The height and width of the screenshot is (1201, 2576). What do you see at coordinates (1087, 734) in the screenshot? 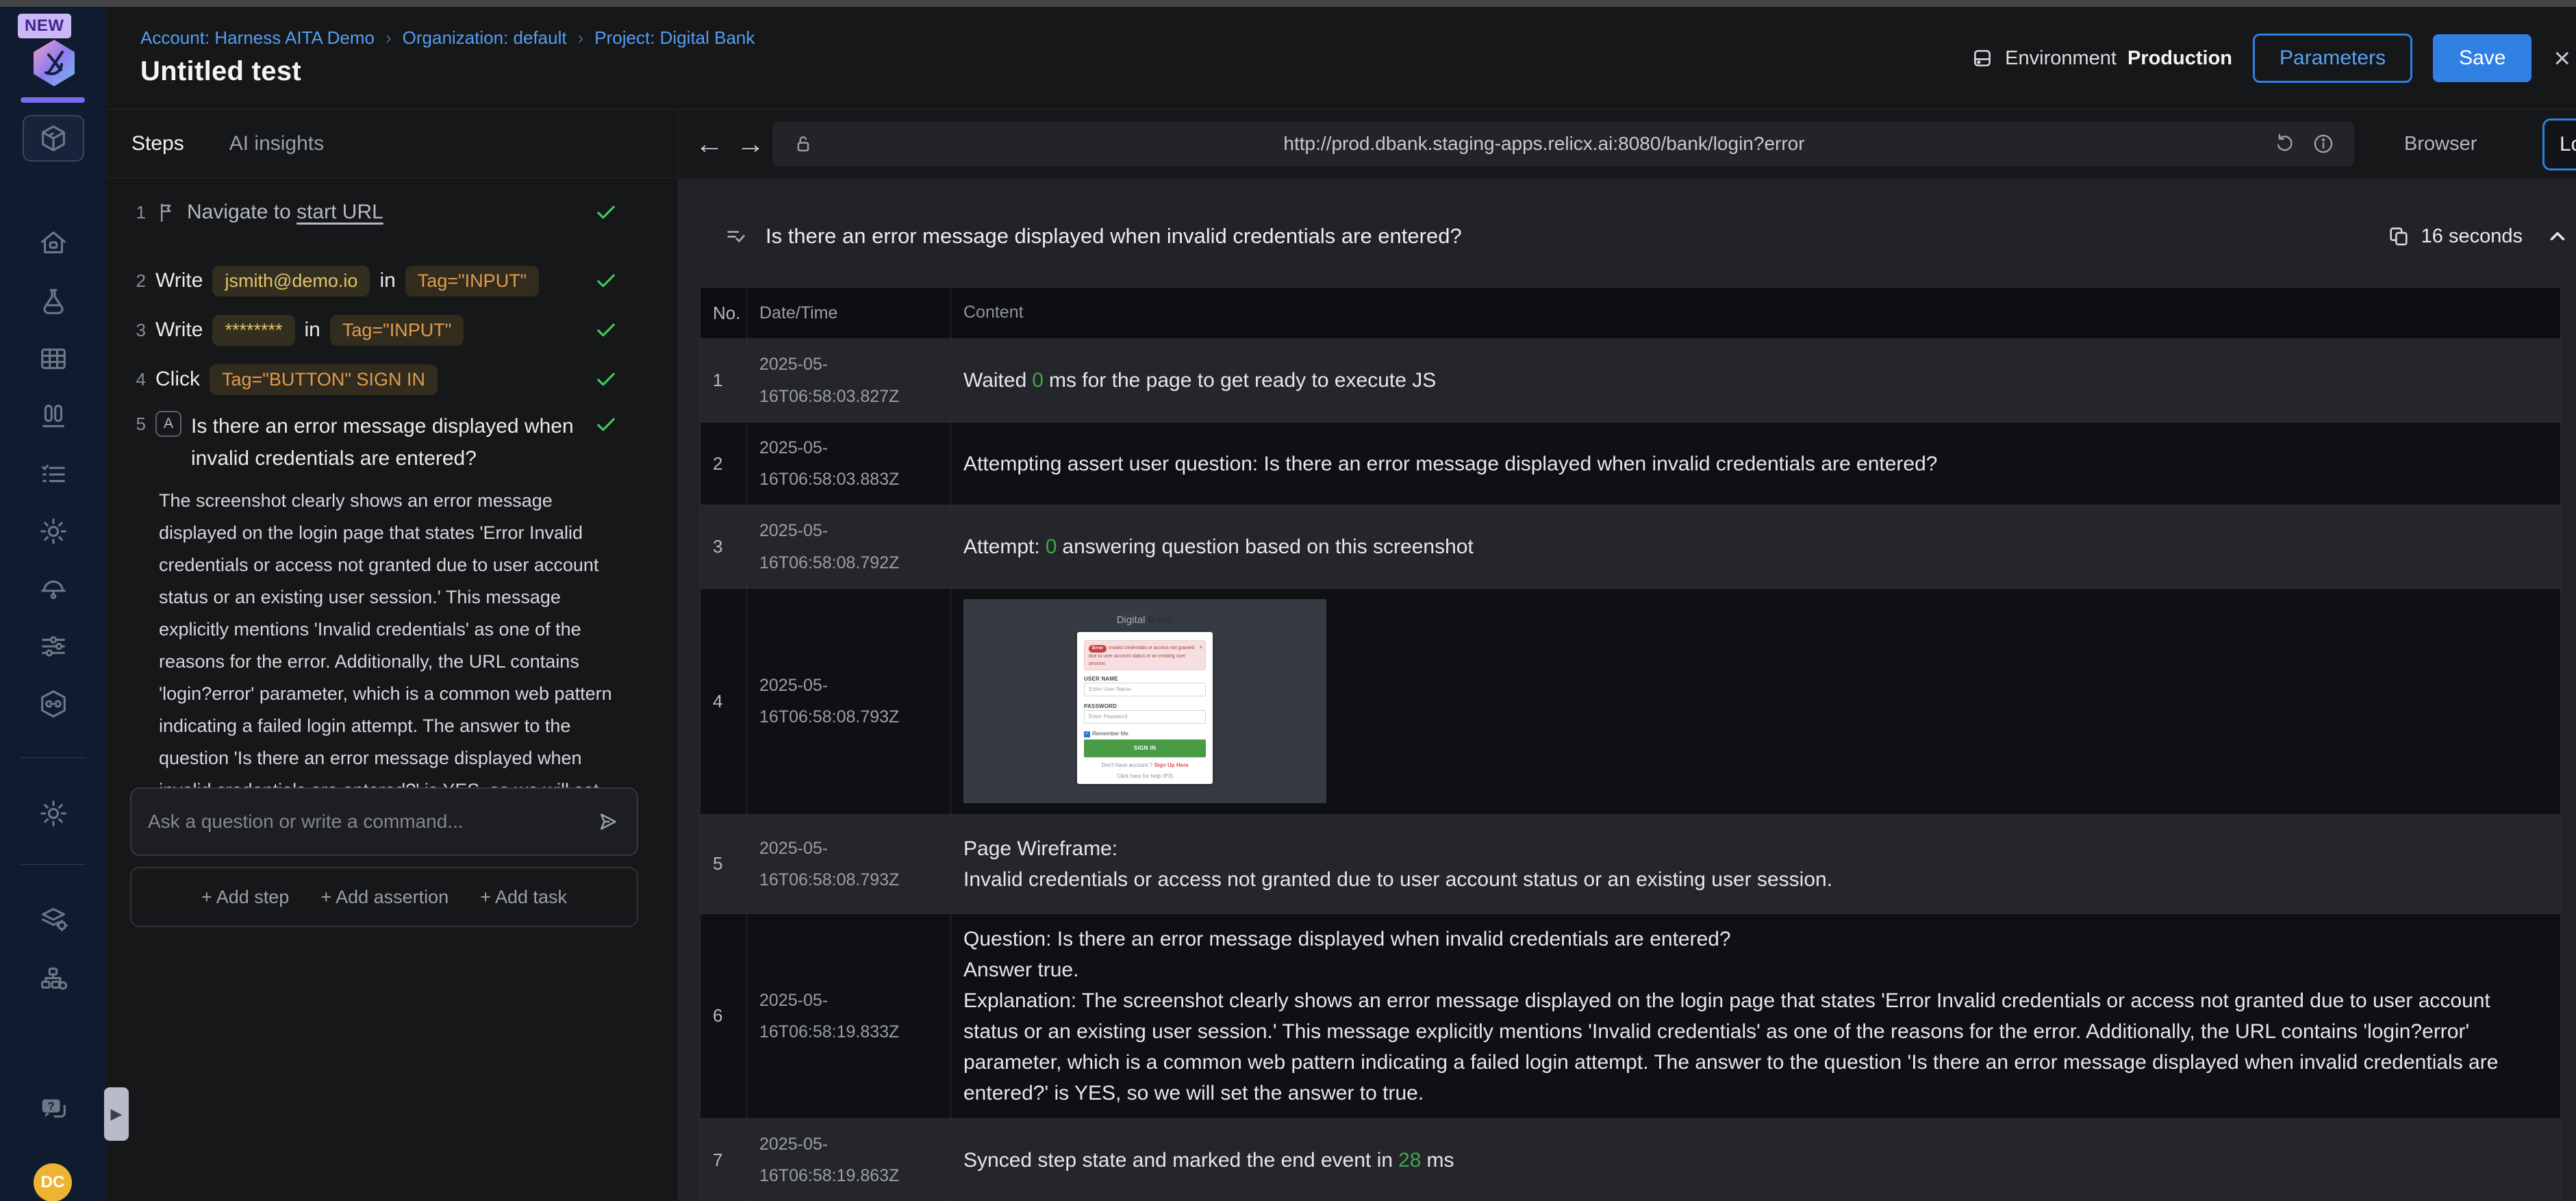
I see `thumb-checkbox: ✓` at bounding box center [1087, 734].